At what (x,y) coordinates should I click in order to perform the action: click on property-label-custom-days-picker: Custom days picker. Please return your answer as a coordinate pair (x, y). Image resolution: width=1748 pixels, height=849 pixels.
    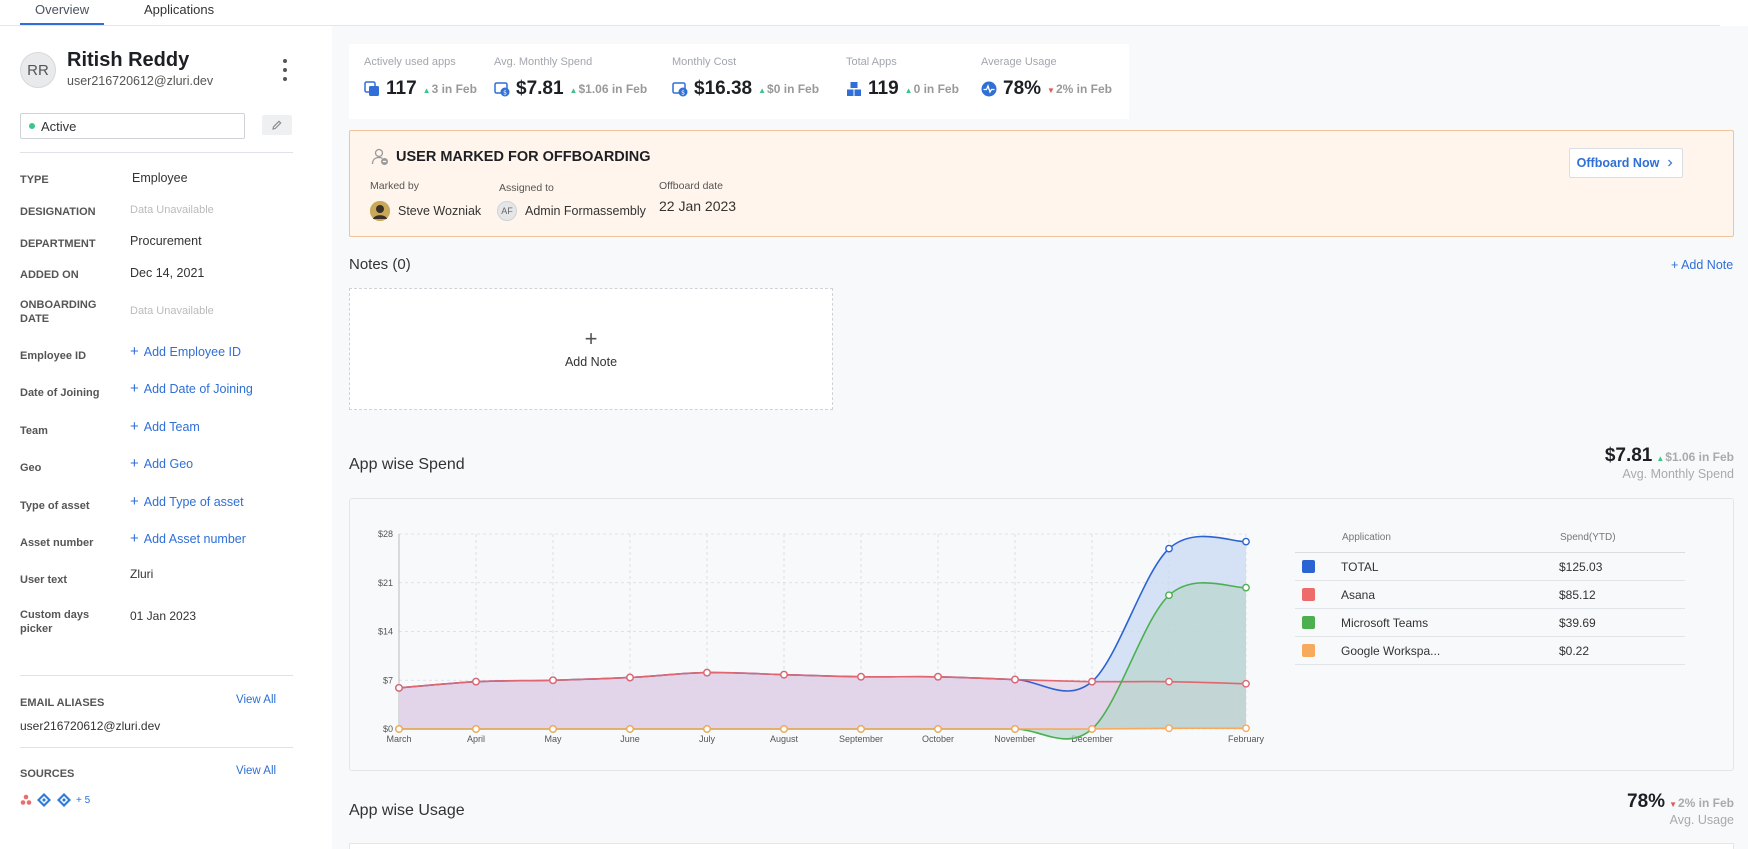
    Looking at the image, I should click on (55, 622).